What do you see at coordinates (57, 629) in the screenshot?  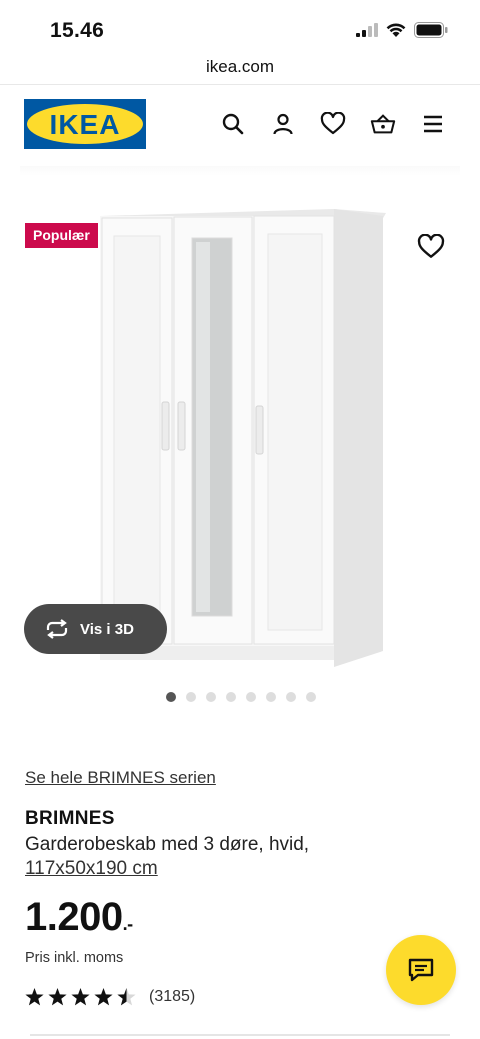 I see `rotate-3d-icon` at bounding box center [57, 629].